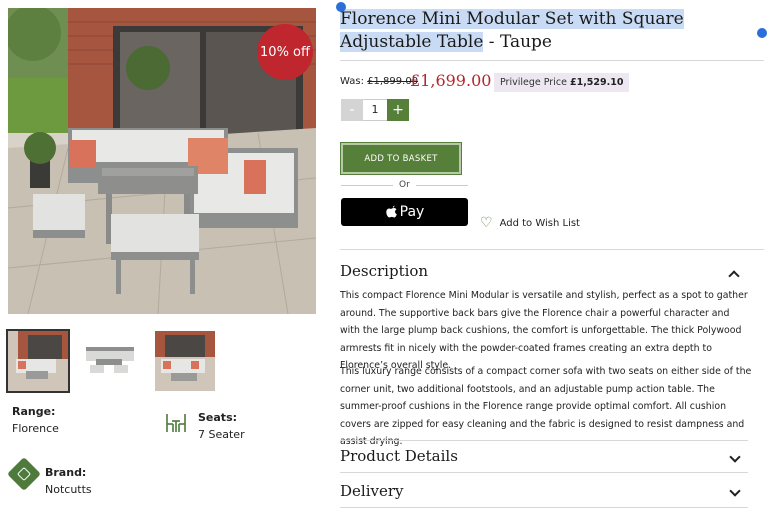 The width and height of the screenshot is (768, 514). I want to click on description-heading: Description, so click(384, 271).